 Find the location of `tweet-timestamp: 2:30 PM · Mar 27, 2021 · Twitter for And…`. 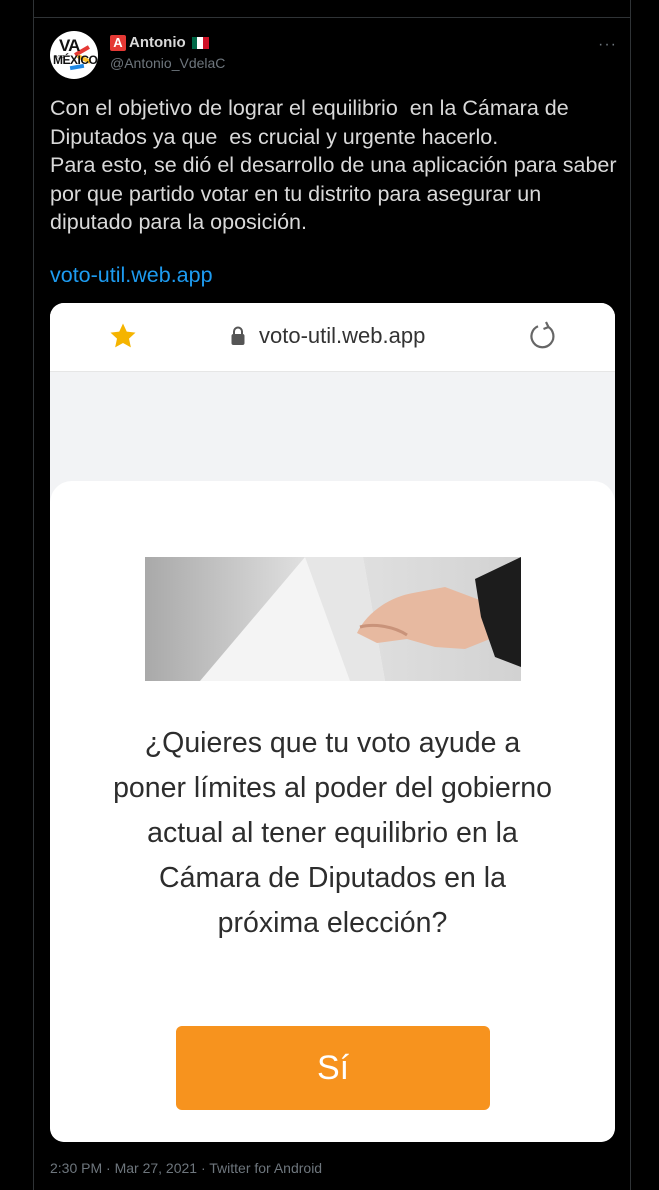

tweet-timestamp: 2:30 PM · Mar 27, 2021 · Twitter for And… is located at coordinates (186, 1168).